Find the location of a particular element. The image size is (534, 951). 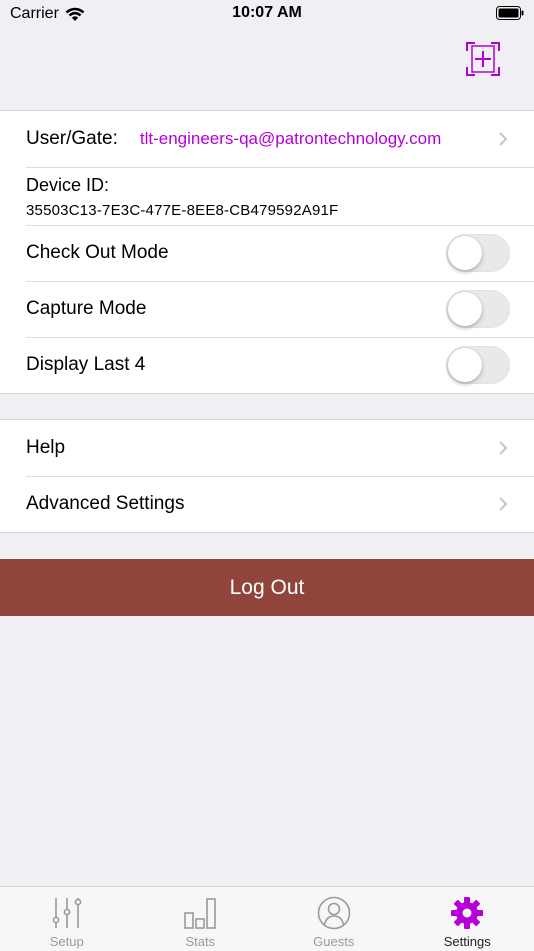

display-last-4-label: Display Last 4 is located at coordinates (85, 365).